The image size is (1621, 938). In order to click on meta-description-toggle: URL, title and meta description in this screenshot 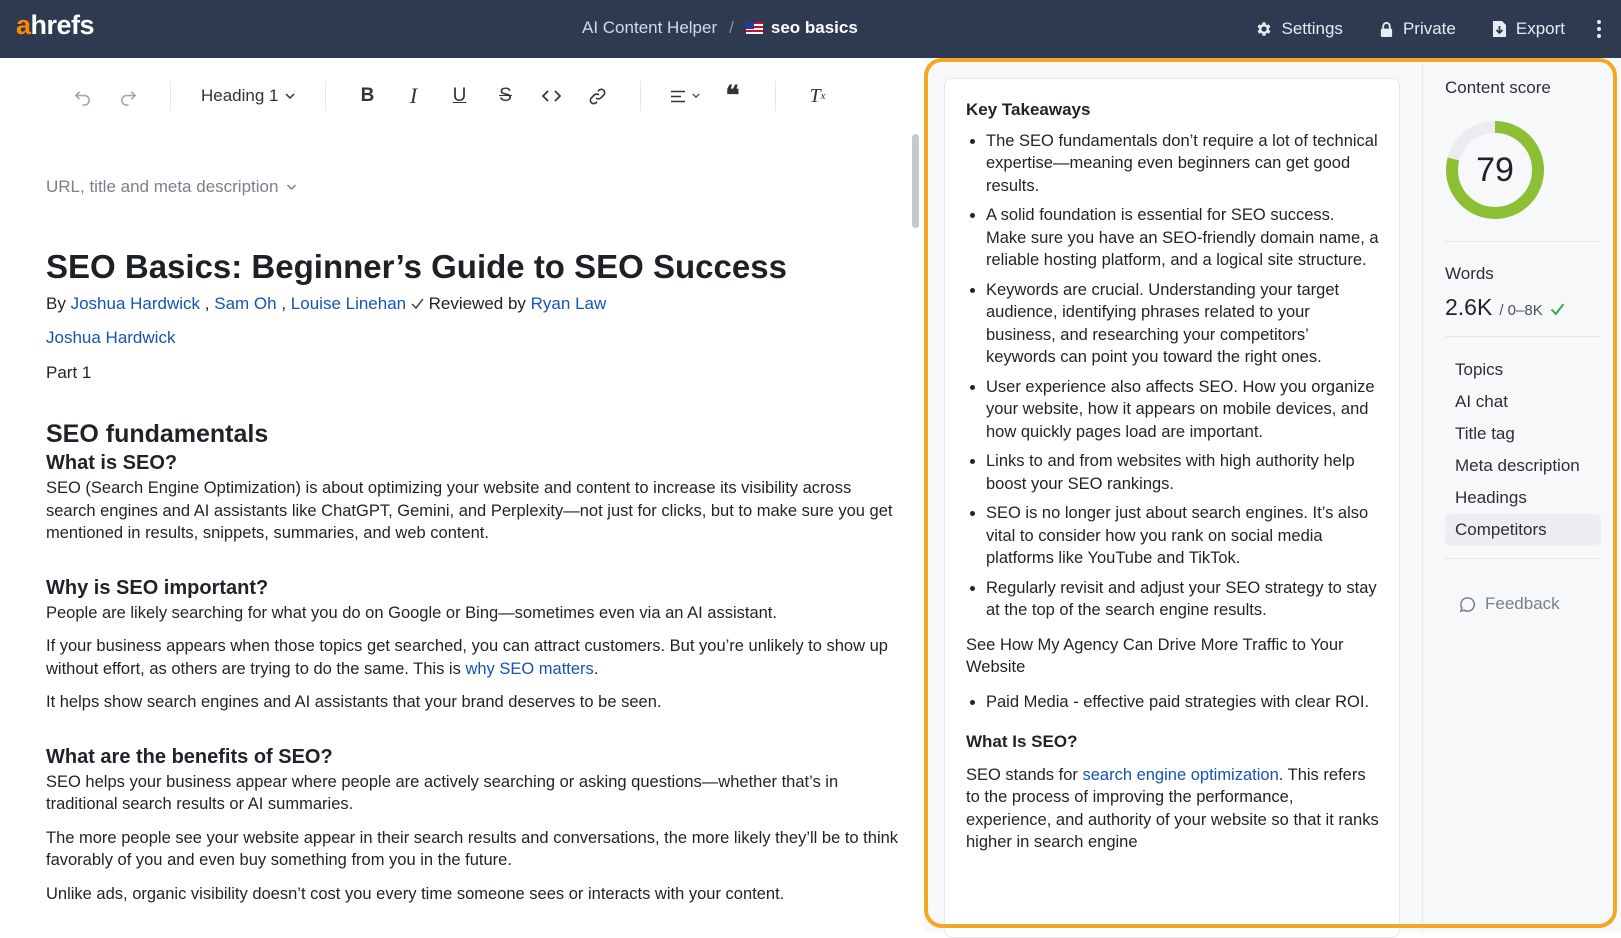, I will do `click(474, 187)`.